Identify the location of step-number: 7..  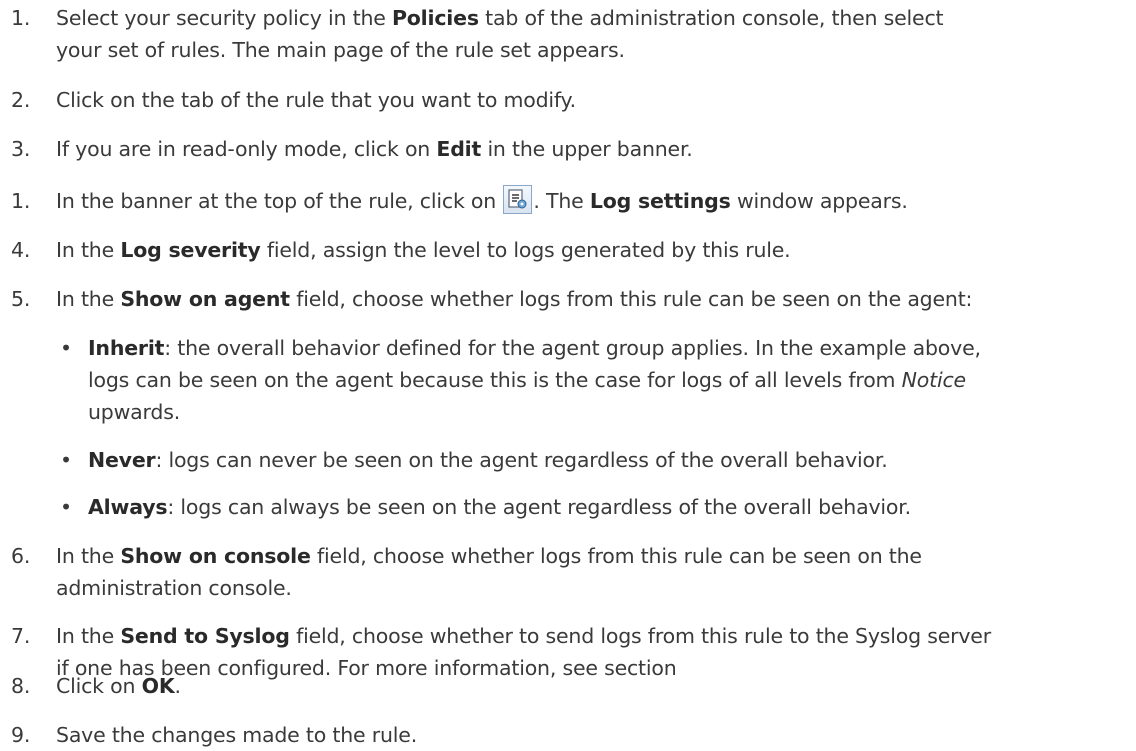
(21, 636).